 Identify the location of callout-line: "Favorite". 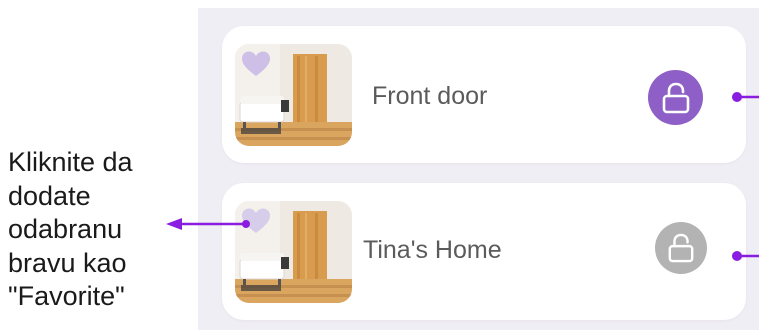
(66, 296).